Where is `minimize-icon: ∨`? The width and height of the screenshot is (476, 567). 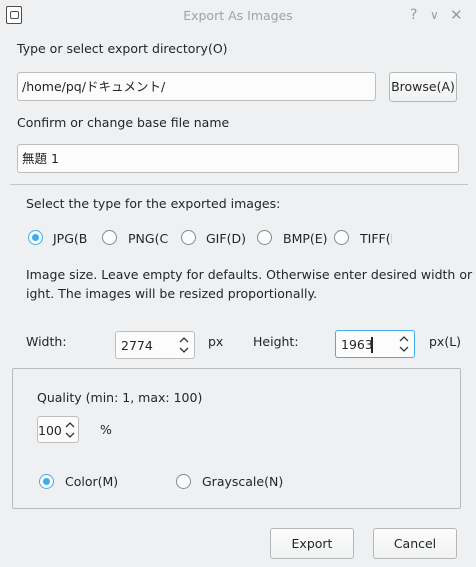
minimize-icon: ∨ is located at coordinates (434, 15).